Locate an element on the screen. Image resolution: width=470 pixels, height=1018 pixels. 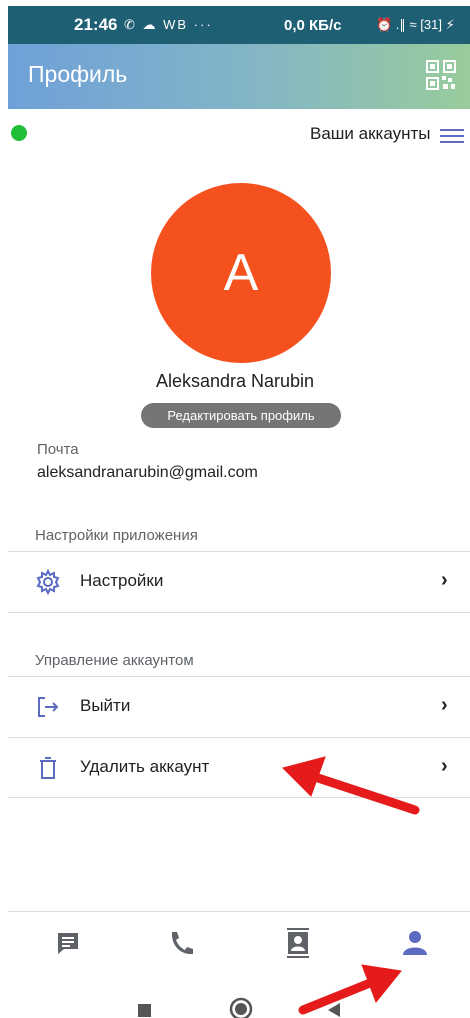
gear-icon is located at coordinates (48, 582).